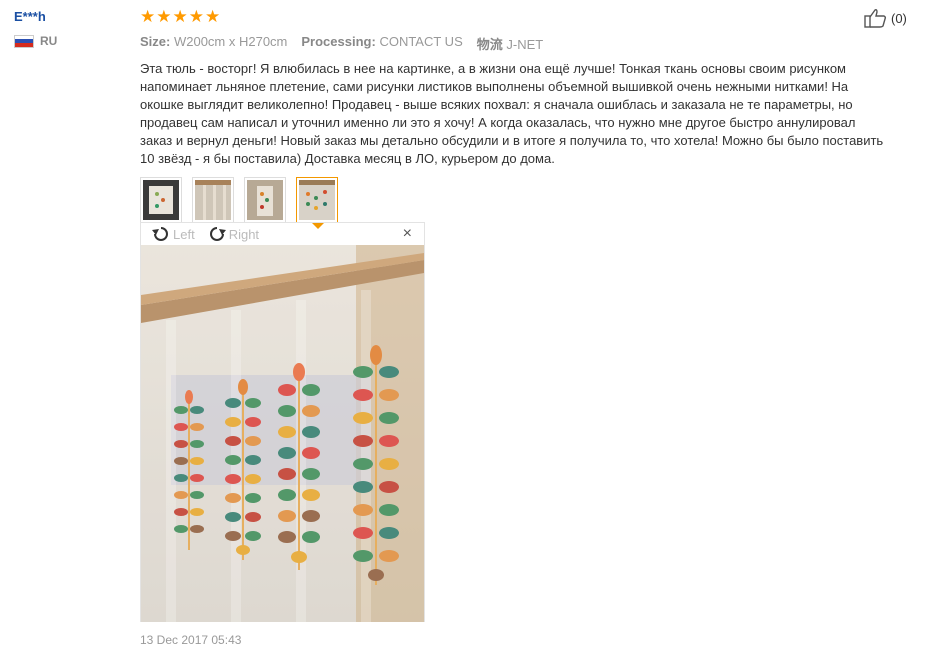 This screenshot has height=648, width=930. What do you see at coordinates (489, 44) in the screenshot?
I see `logistics-label: 物流` at bounding box center [489, 44].